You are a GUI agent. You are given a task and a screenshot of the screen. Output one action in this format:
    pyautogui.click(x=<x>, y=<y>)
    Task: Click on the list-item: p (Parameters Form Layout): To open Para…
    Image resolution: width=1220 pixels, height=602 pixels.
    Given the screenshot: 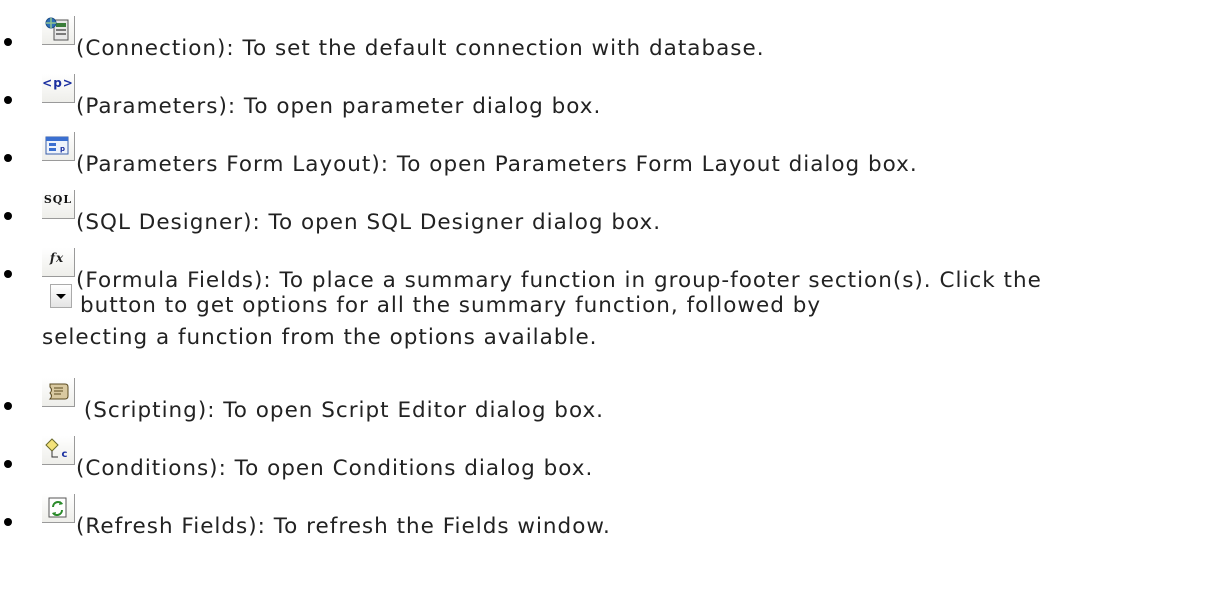 What is the action you would take?
    pyautogui.click(x=610, y=147)
    